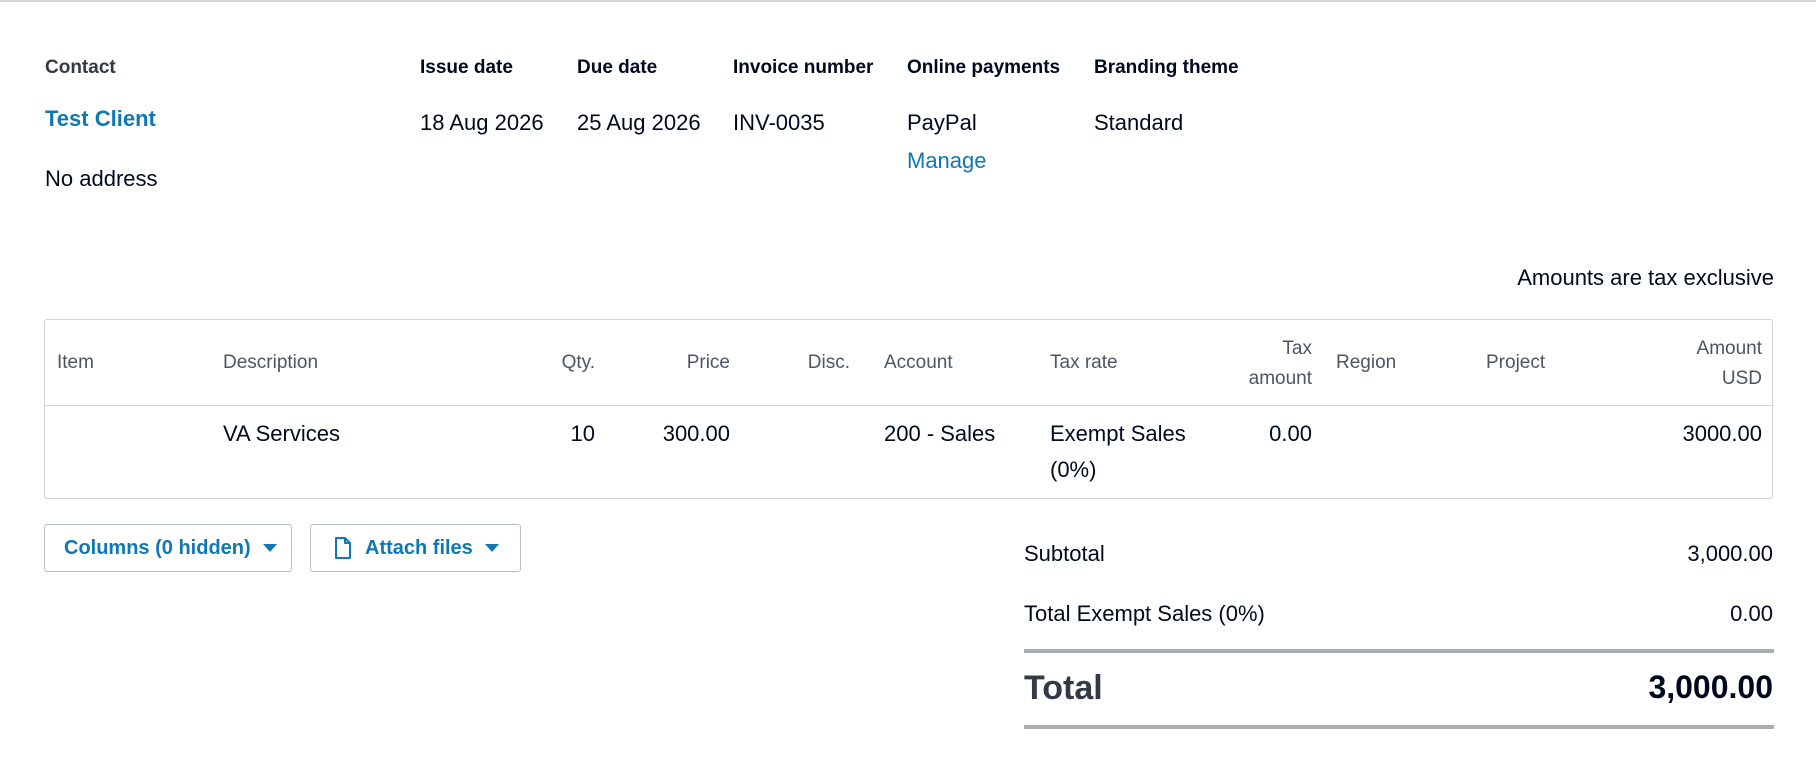  What do you see at coordinates (419, 547) in the screenshot?
I see `attach-files-label: Attach files` at bounding box center [419, 547].